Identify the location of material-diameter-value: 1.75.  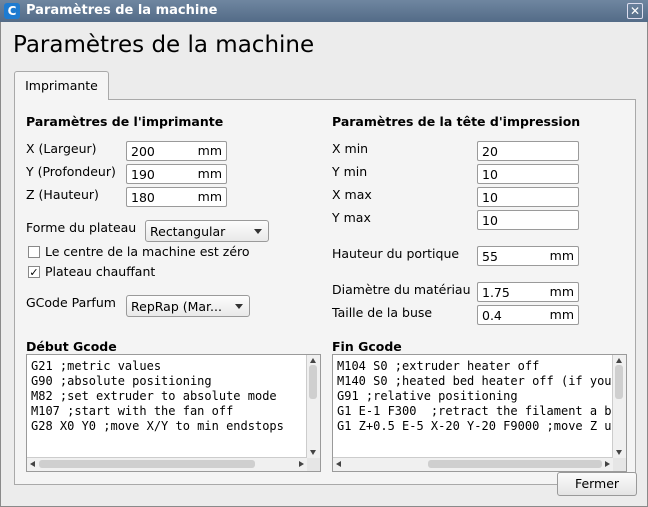
(496, 292).